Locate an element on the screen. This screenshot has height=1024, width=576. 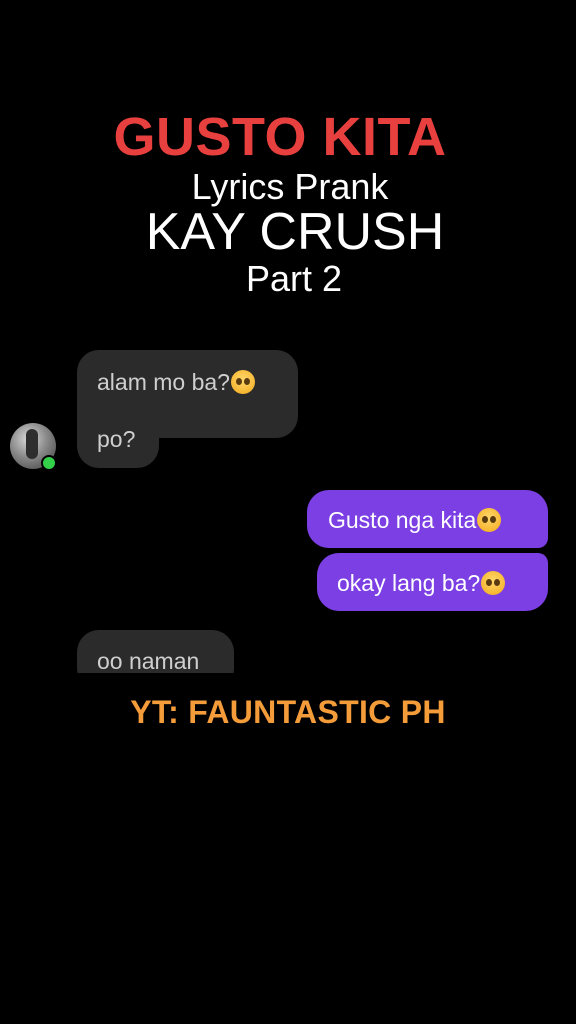
online-status-icon is located at coordinates (49, 463).